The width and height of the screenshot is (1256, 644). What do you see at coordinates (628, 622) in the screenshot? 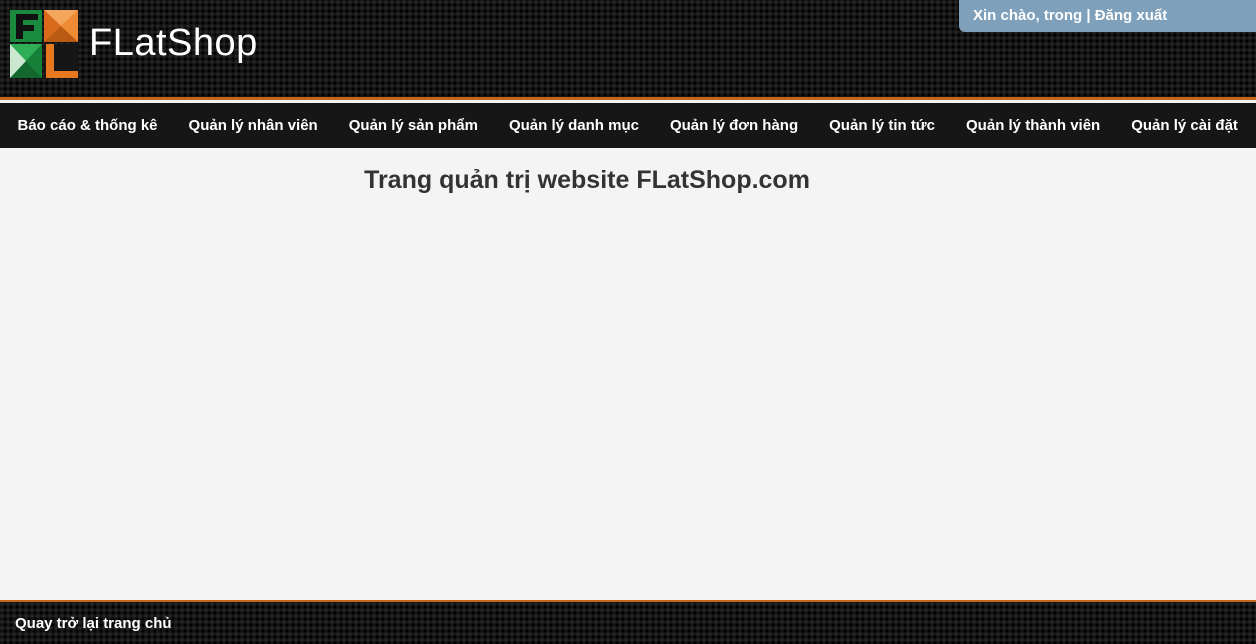
I see `site-footer: Quay trở lại trang chủ` at bounding box center [628, 622].